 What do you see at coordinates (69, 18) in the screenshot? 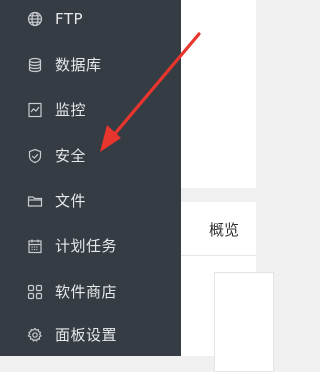
I see `sidebar-item-label: FTP` at bounding box center [69, 18].